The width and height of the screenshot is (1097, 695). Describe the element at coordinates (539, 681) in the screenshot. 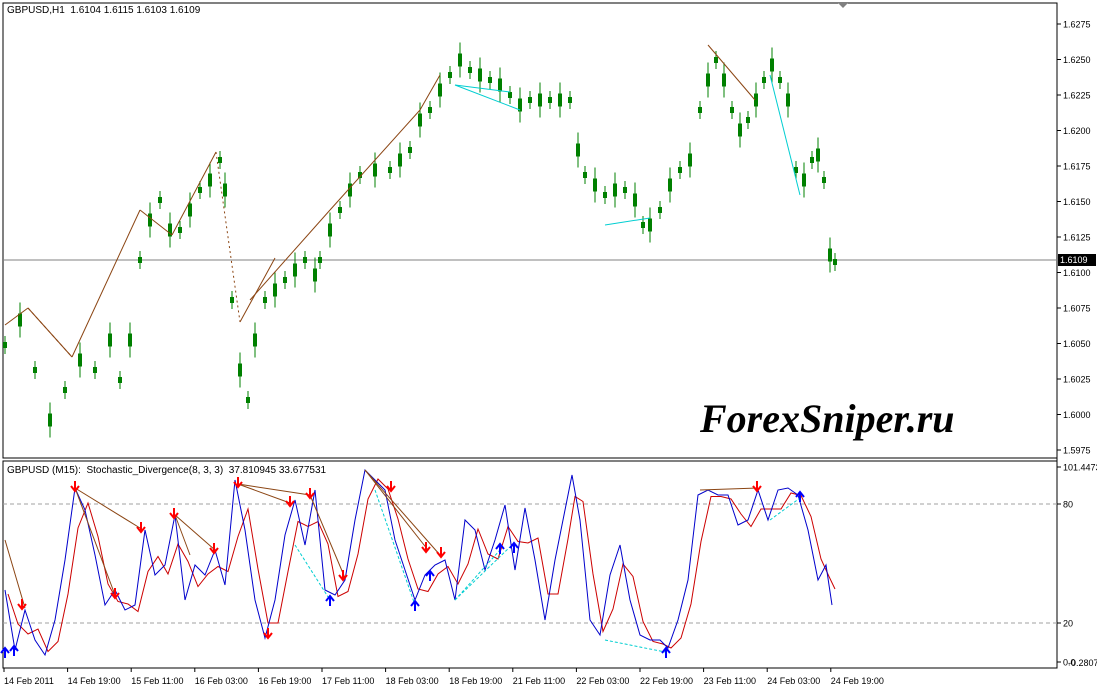

I see `time-tick-label: 21 Feb 11:00` at that location.